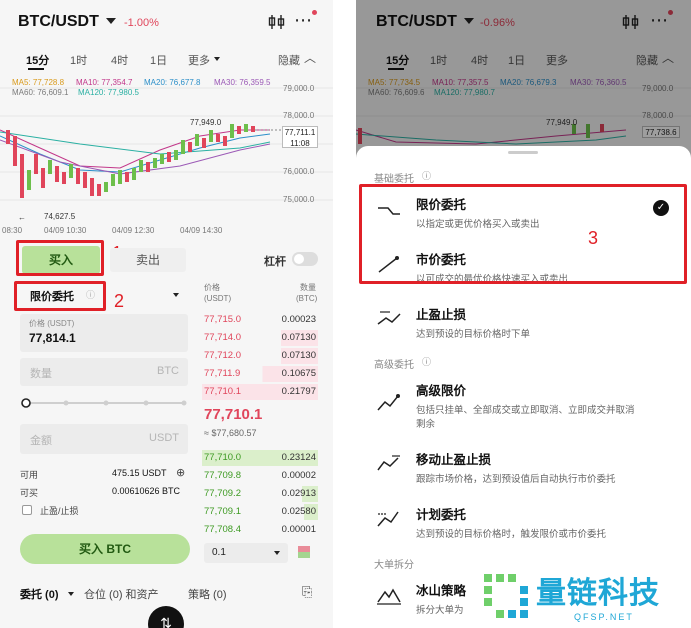 The width and height of the screenshot is (691, 628). Describe the element at coordinates (310, 57) in the screenshot. I see `chevron-up-icon: ︿` at that location.